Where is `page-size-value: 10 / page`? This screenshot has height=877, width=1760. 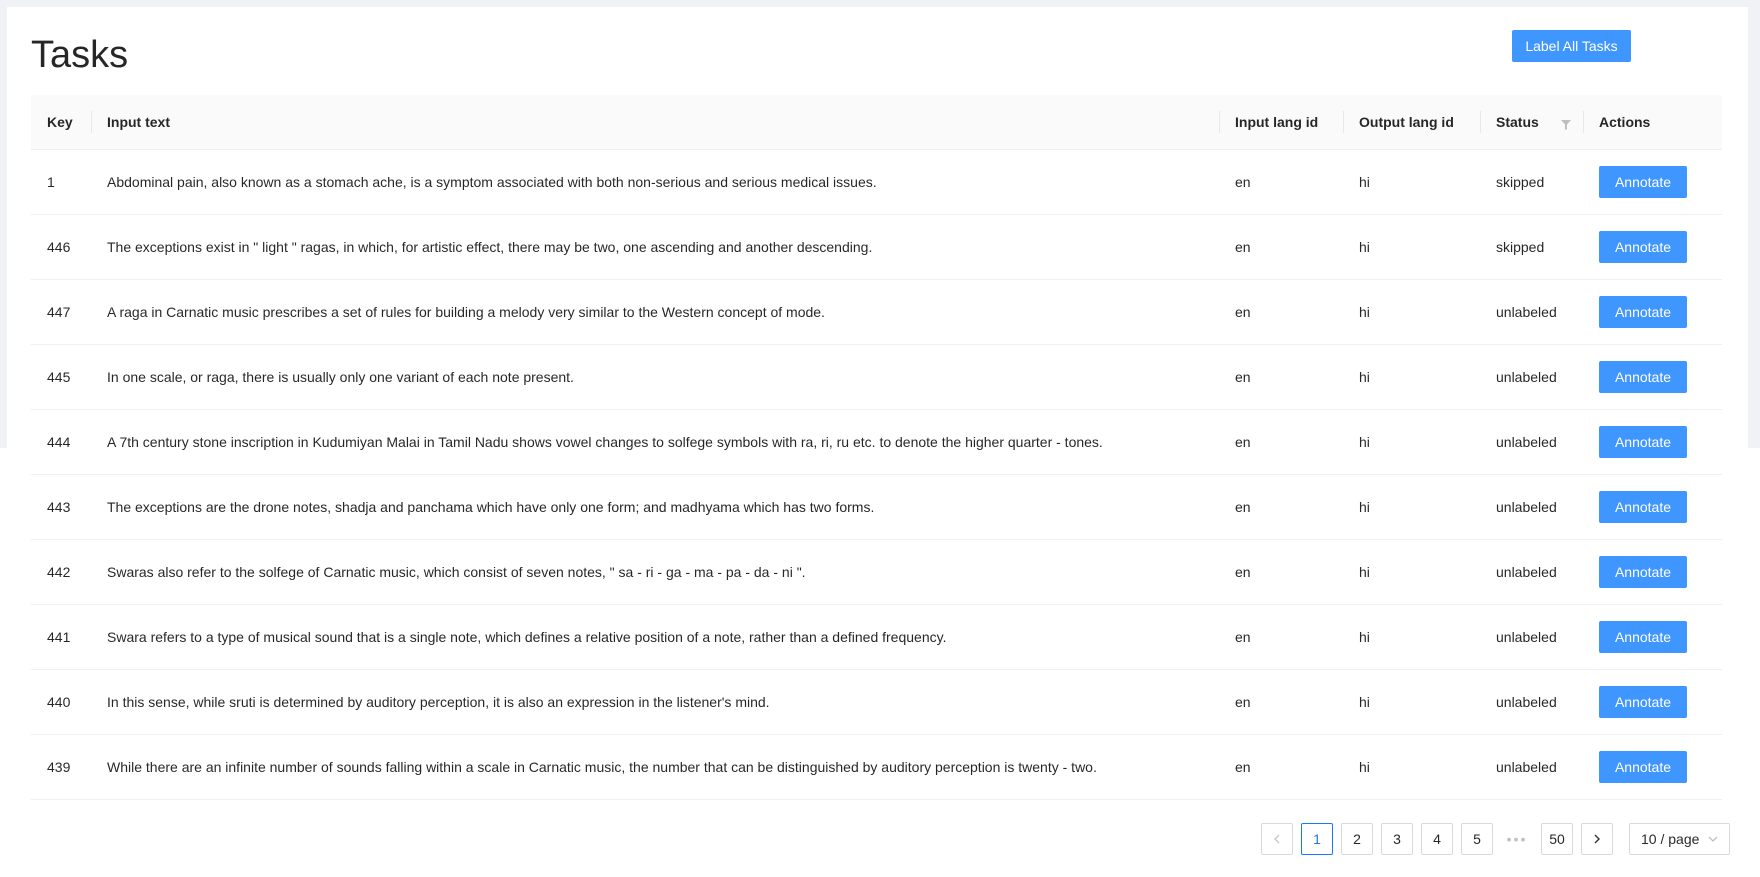
page-size-value: 10 / page is located at coordinates (1670, 839).